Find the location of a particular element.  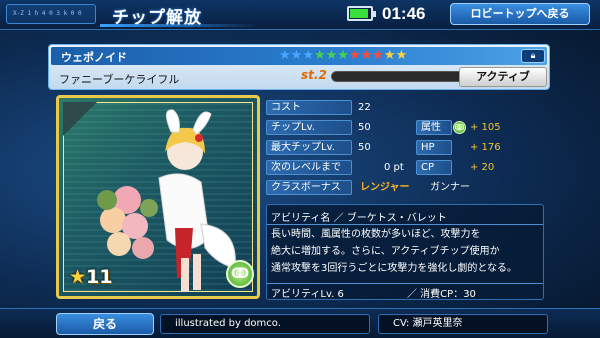

cp-value: + 20 is located at coordinates (482, 167).